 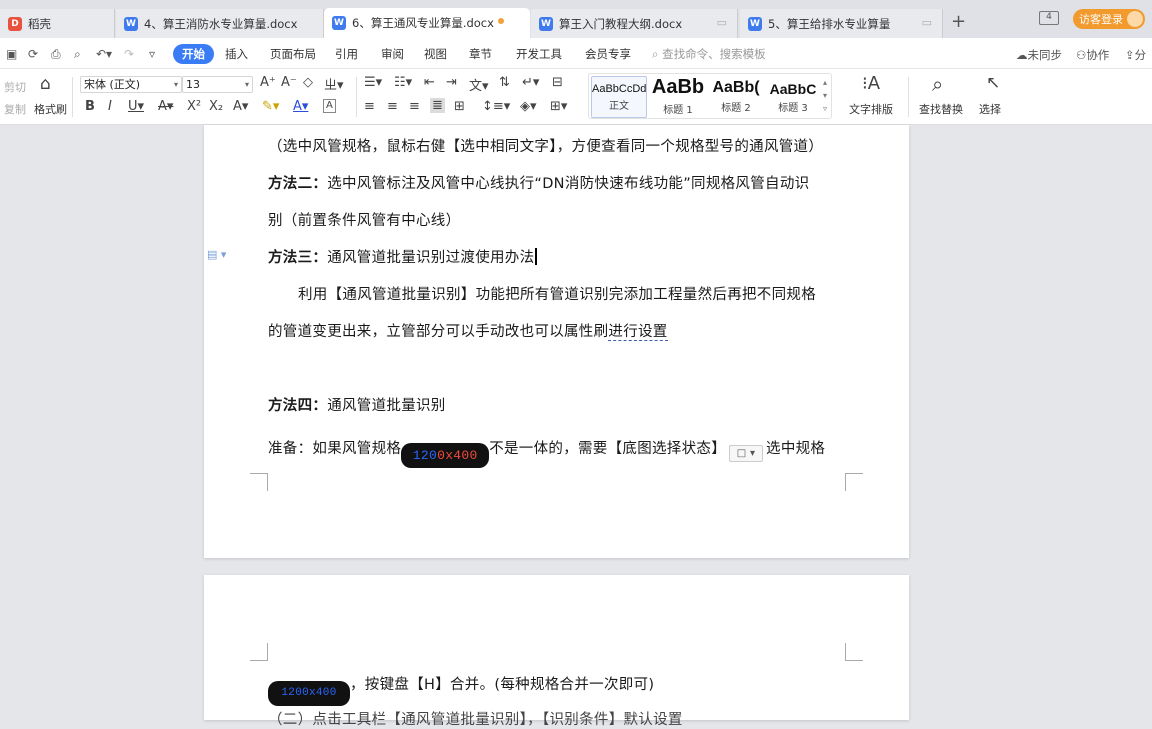 What do you see at coordinates (270, 106) in the screenshot?
I see `highlight-icon: ✎▾` at bounding box center [270, 106].